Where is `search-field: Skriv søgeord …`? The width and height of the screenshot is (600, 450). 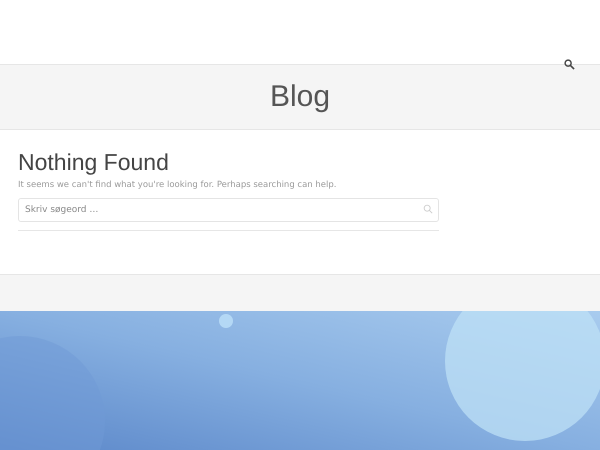
search-field: Skriv søgeord … is located at coordinates (228, 210).